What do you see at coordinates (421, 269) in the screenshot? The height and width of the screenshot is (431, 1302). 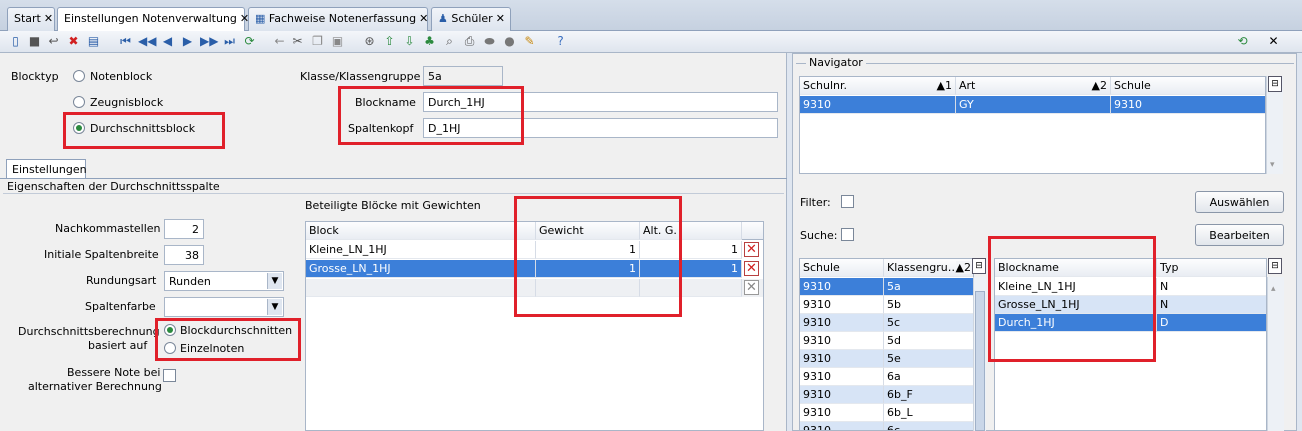 I see `cell-block: Grosse_LN_1HJ` at bounding box center [421, 269].